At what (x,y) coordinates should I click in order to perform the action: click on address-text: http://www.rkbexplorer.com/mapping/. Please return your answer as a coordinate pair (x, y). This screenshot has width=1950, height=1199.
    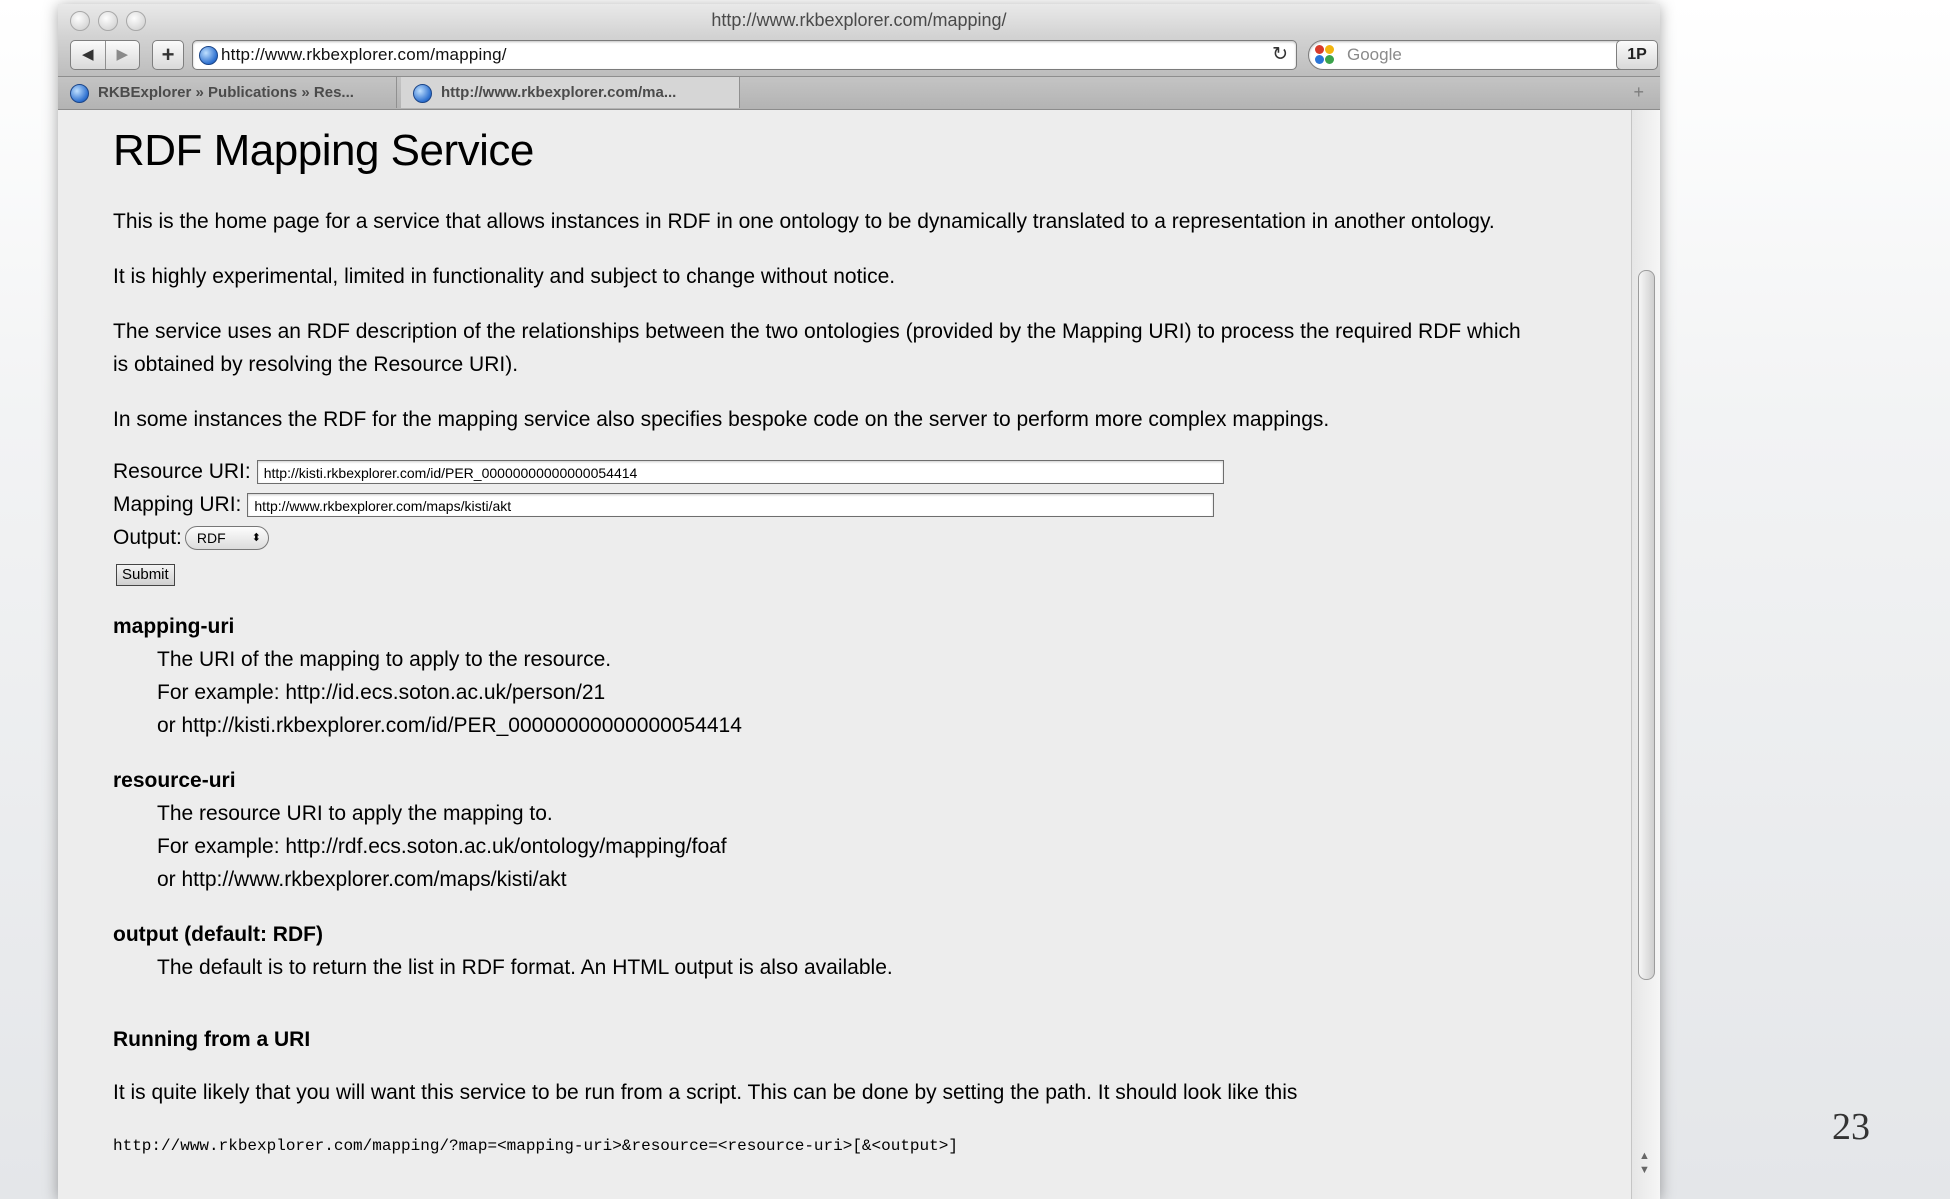
    Looking at the image, I should click on (364, 55).